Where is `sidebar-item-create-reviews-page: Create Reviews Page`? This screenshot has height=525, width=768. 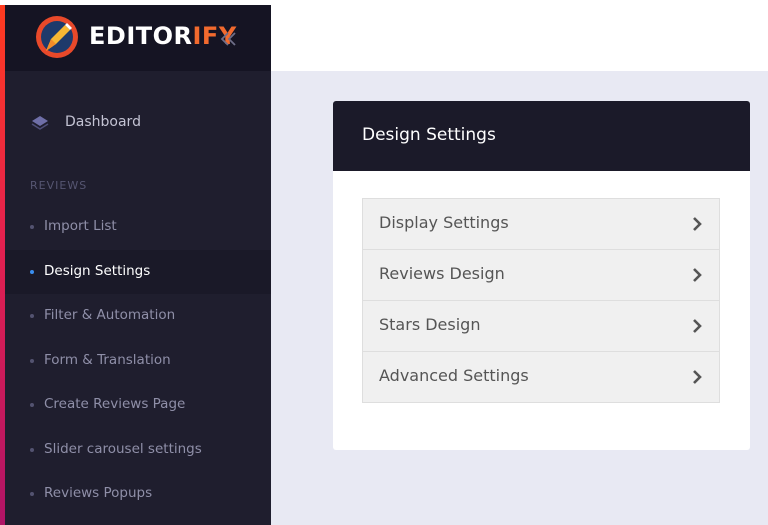 sidebar-item-create-reviews-page: Create Reviews Page is located at coordinates (138, 405).